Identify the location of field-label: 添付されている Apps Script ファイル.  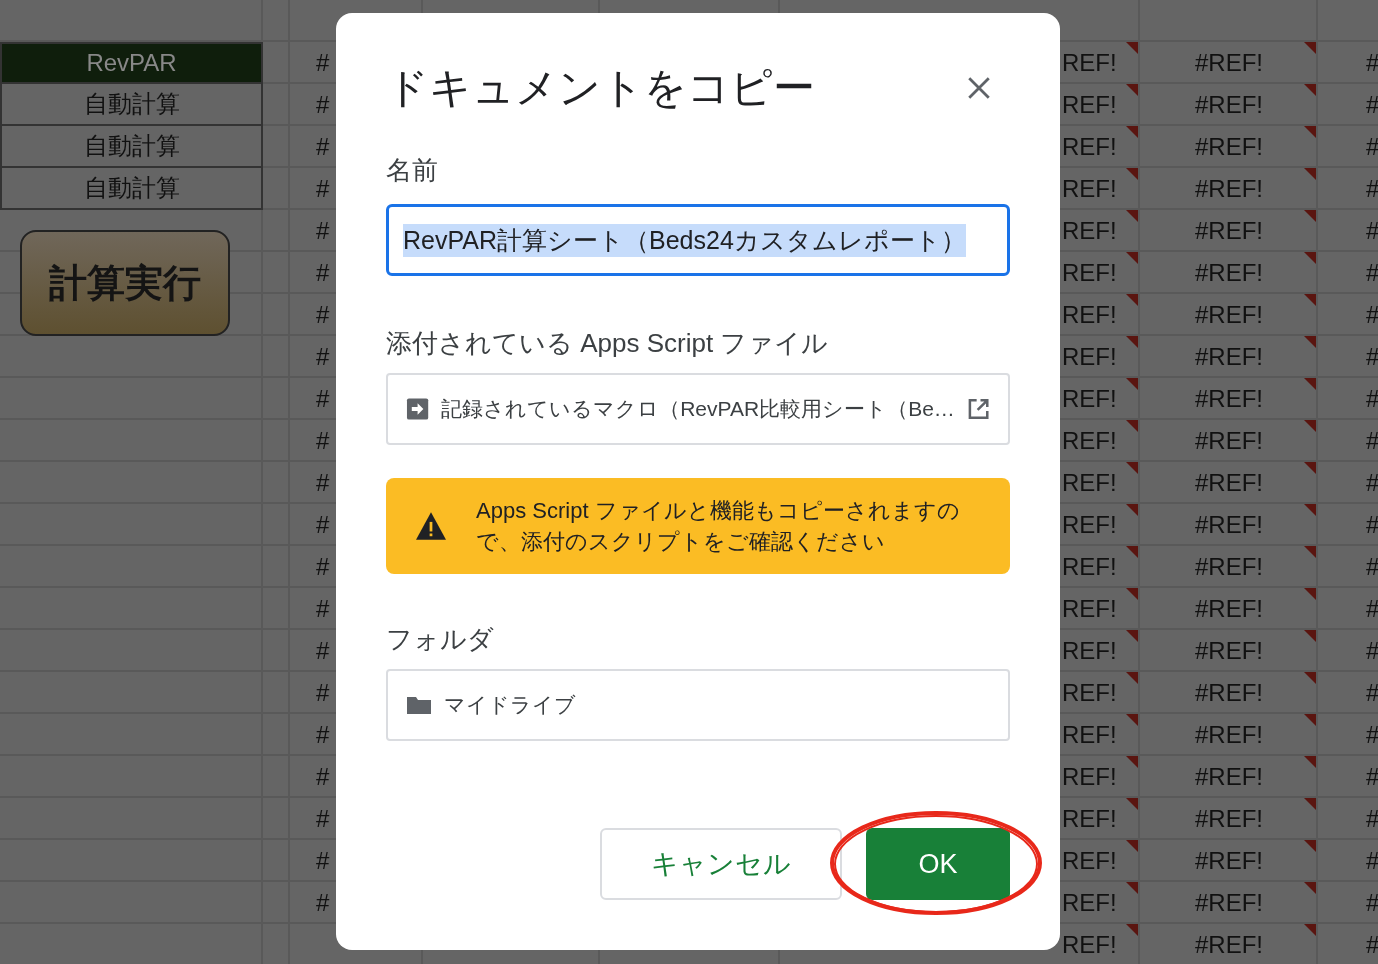
(608, 343).